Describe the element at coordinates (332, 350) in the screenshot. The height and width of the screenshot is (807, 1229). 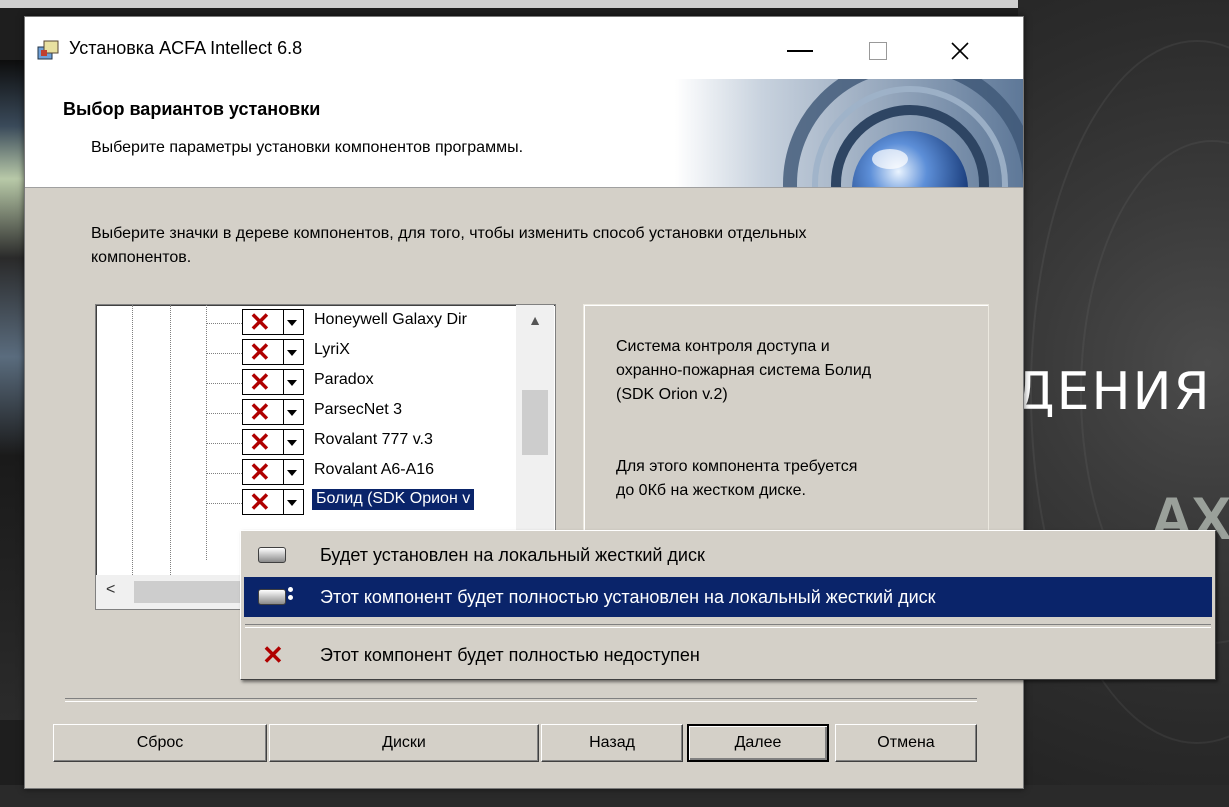
I see `tree-item-label: LyriX` at that location.